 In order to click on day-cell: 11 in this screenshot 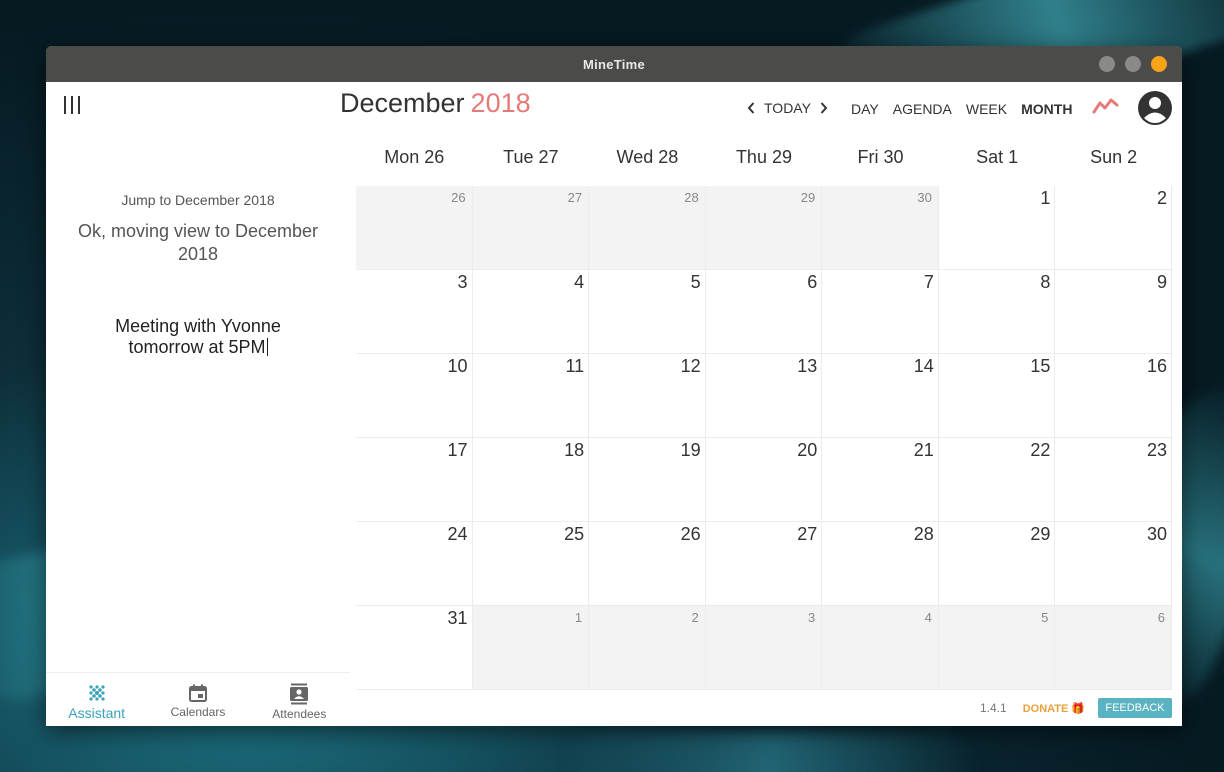, I will do `click(531, 396)`.